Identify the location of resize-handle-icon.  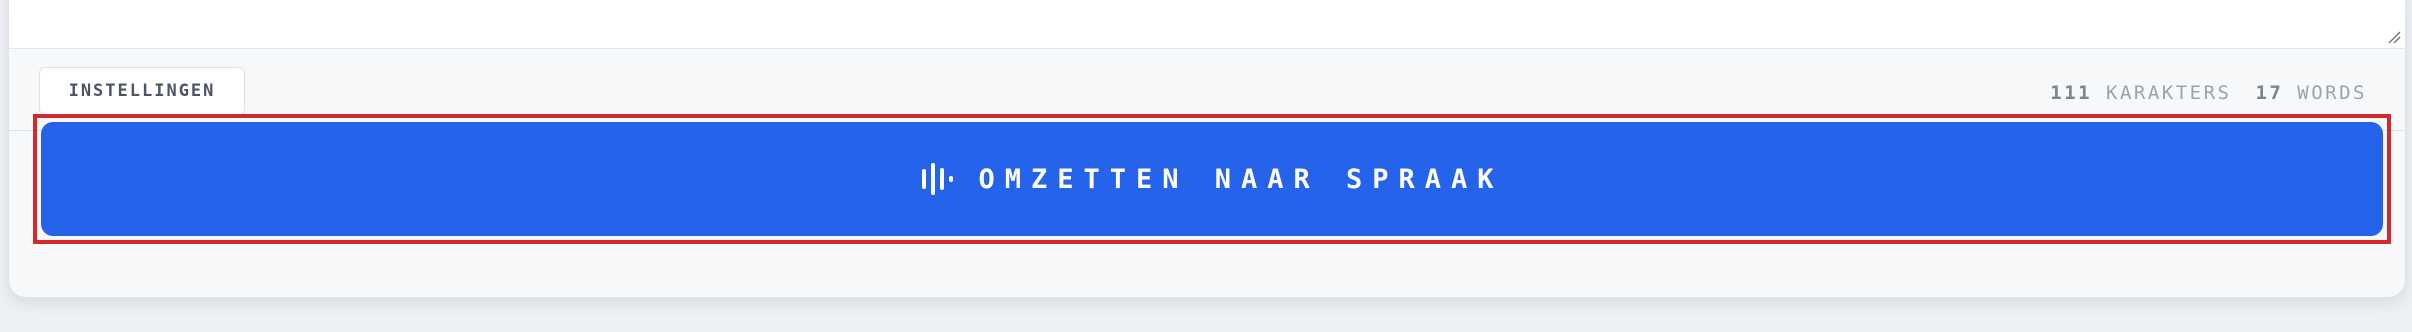
(2394, 37).